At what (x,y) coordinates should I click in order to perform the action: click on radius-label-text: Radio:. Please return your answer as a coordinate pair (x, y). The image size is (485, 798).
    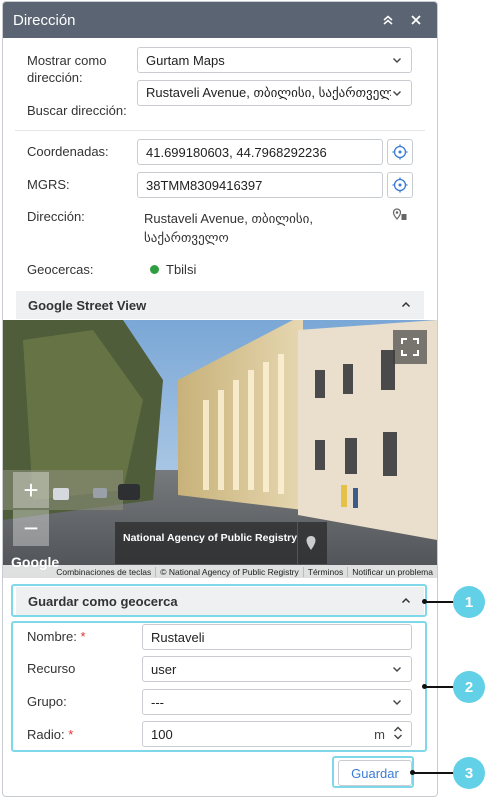
    Looking at the image, I should click on (46, 734).